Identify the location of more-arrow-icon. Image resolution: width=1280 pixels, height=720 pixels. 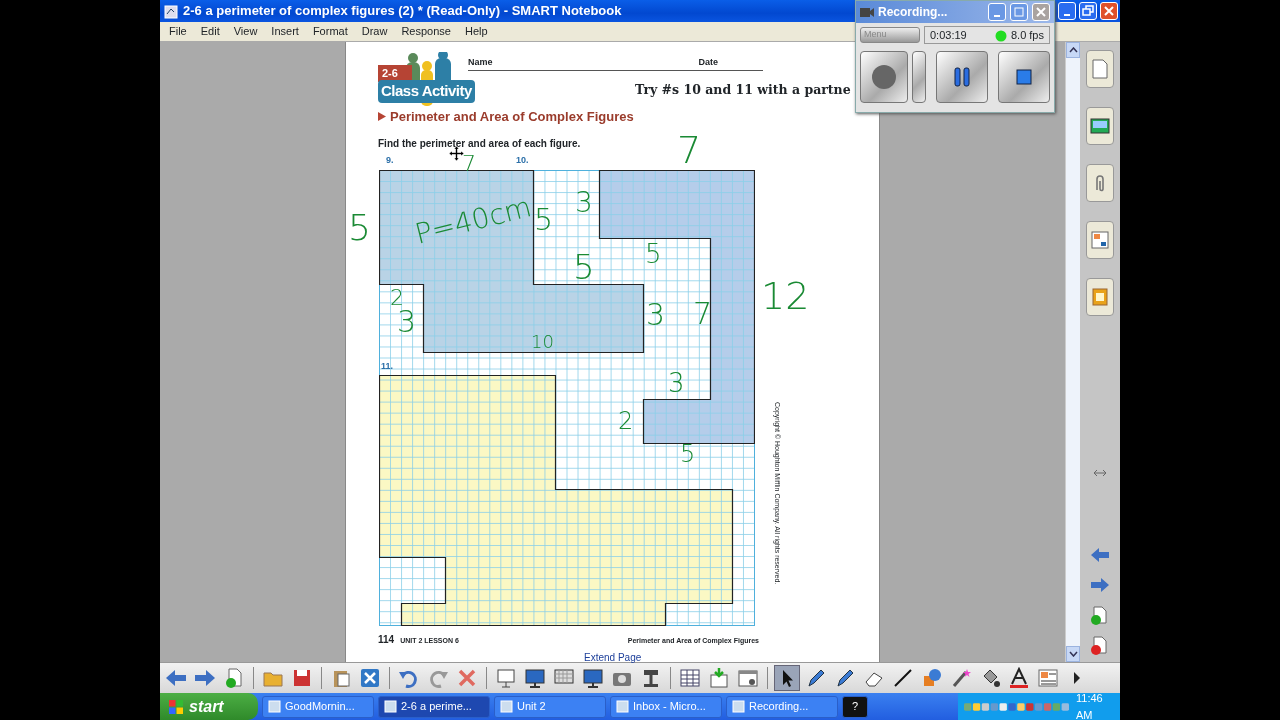
(1077, 678).